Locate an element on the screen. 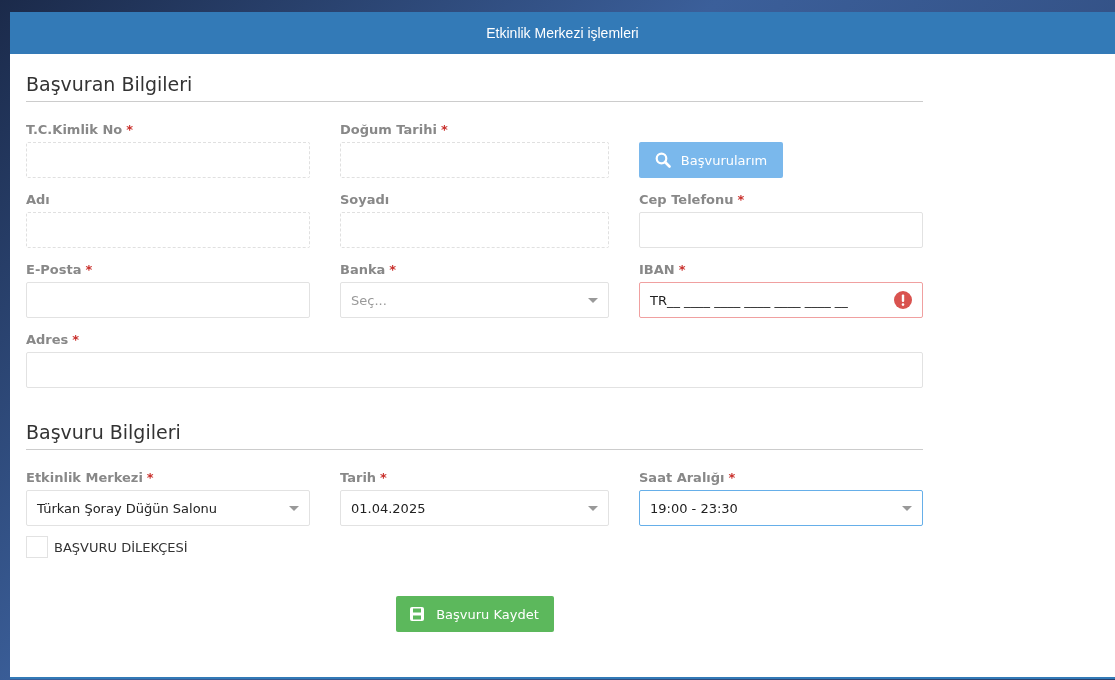 The width and height of the screenshot is (1115, 680). field-label: Etkinlik Merkezi is located at coordinates (84, 477).